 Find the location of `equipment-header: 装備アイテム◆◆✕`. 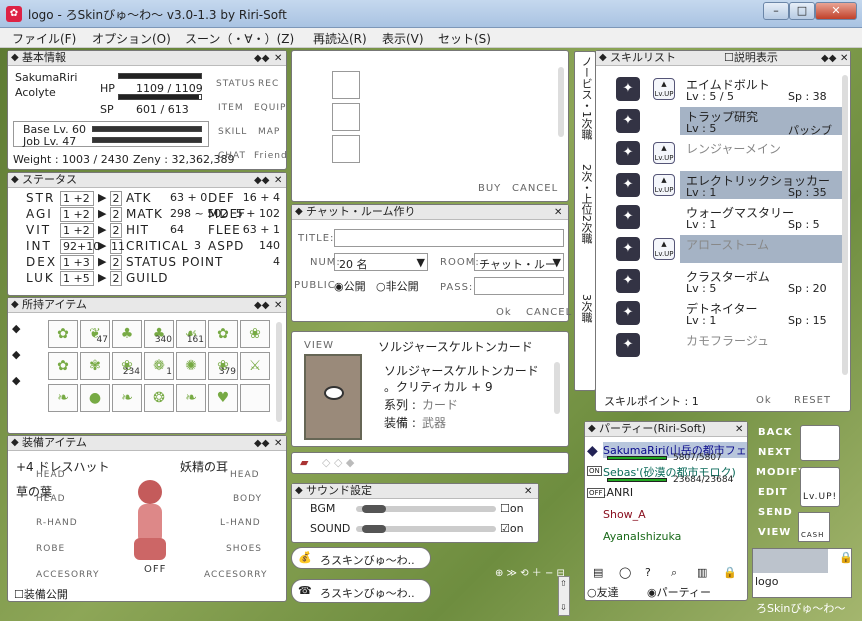

equipment-header: 装備アイテム◆◆✕ is located at coordinates (147, 443).